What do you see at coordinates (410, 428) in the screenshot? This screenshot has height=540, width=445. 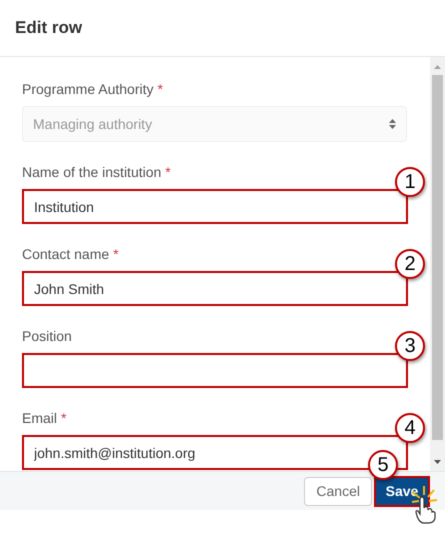 I see `step-number: 4` at bounding box center [410, 428].